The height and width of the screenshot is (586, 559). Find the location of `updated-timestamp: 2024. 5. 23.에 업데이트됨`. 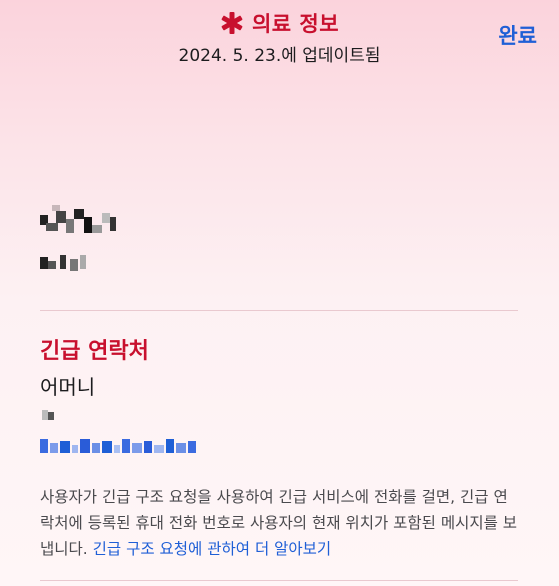

updated-timestamp: 2024. 5. 23.에 업데이트됨 is located at coordinates (279, 56).